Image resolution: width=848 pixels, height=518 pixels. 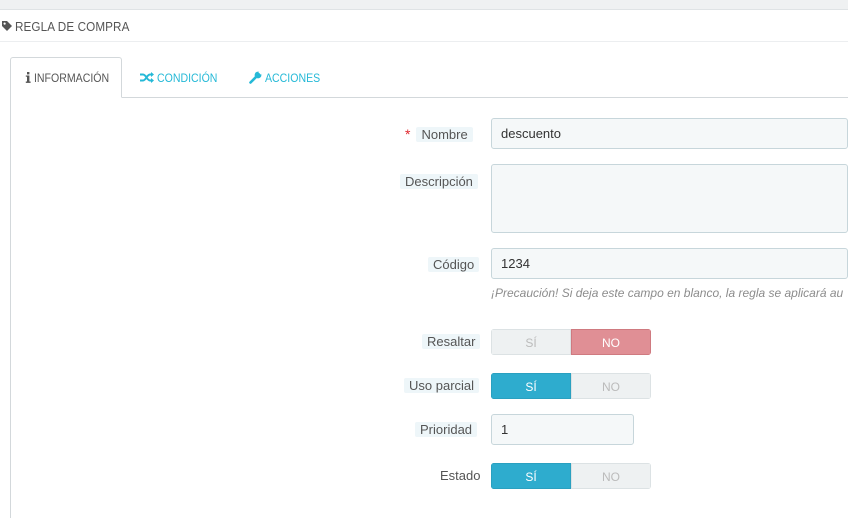 What do you see at coordinates (147, 77) in the screenshot?
I see `shuffle-icon` at bounding box center [147, 77].